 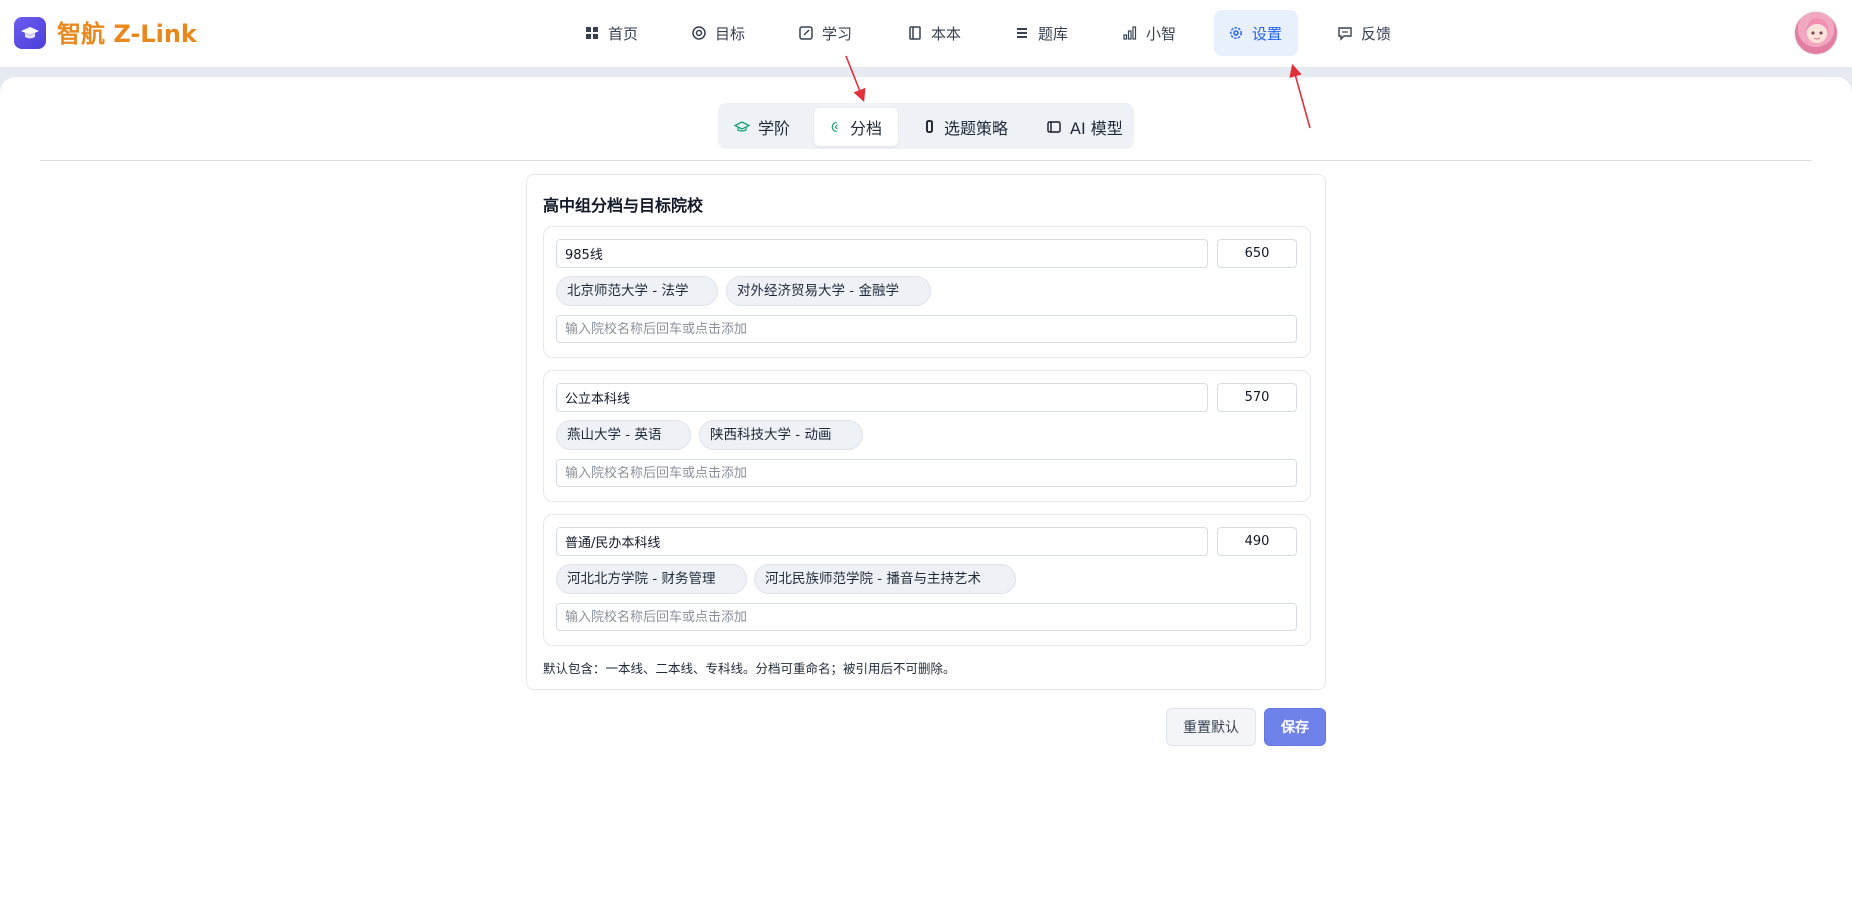 I want to click on nav-item-study: 学习, so click(x=825, y=33).